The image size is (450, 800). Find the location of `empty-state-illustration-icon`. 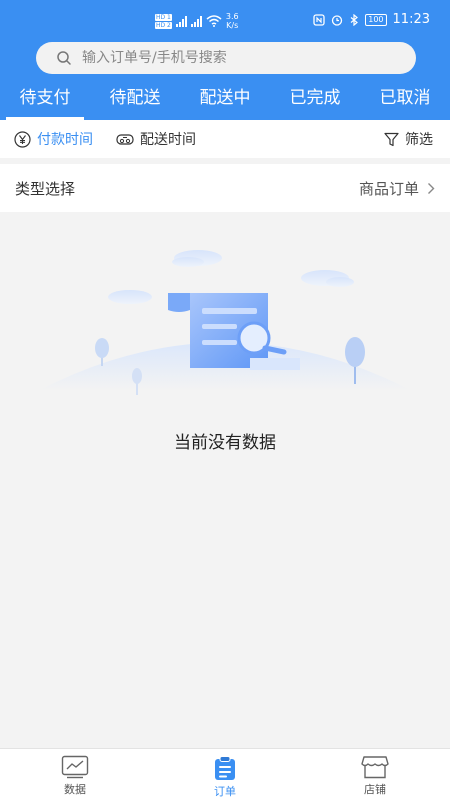

empty-state-illustration-icon is located at coordinates (225, 322).